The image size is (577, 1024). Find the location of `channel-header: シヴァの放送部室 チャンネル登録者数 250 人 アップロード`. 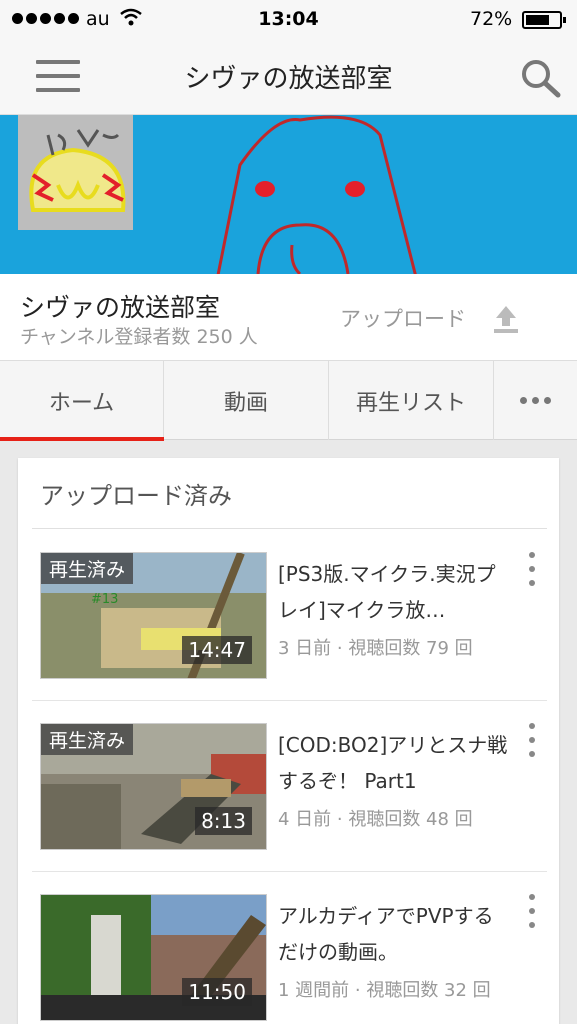

channel-header: シヴァの放送部室 チャンネル登録者数 250 人 アップロード is located at coordinates (288, 317).